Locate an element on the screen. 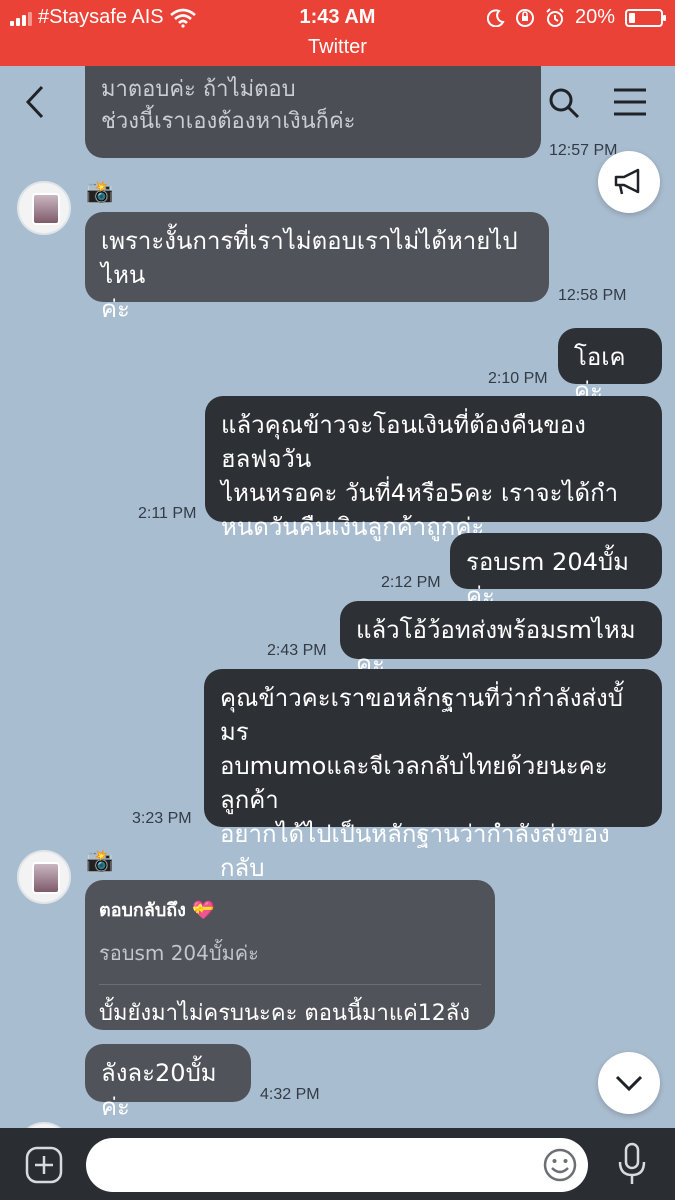 This screenshot has height=1200, width=675. reply-quote: รอบsm 204บั้มค่ะ is located at coordinates (290, 953).